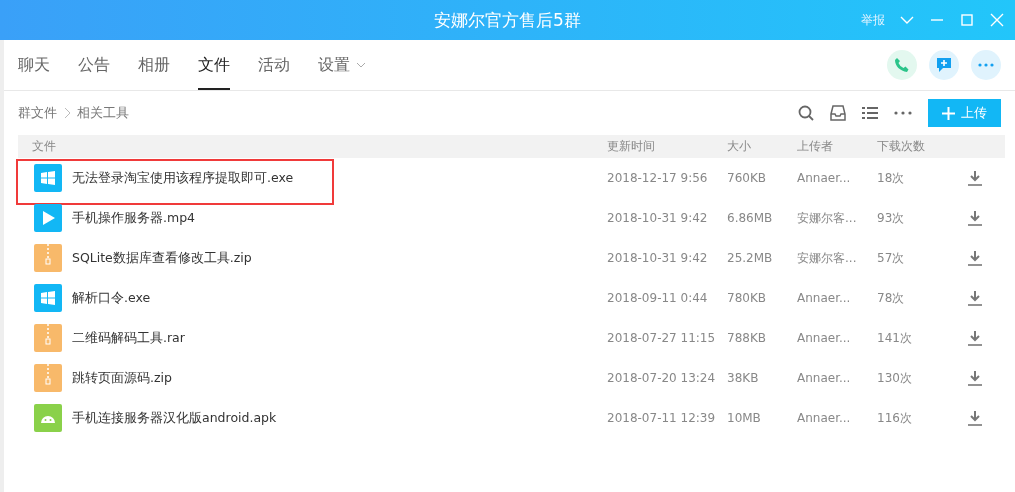  What do you see at coordinates (662, 338) in the screenshot?
I see `table-cell-text: 2018-07-27 11:15` at bounding box center [662, 338].